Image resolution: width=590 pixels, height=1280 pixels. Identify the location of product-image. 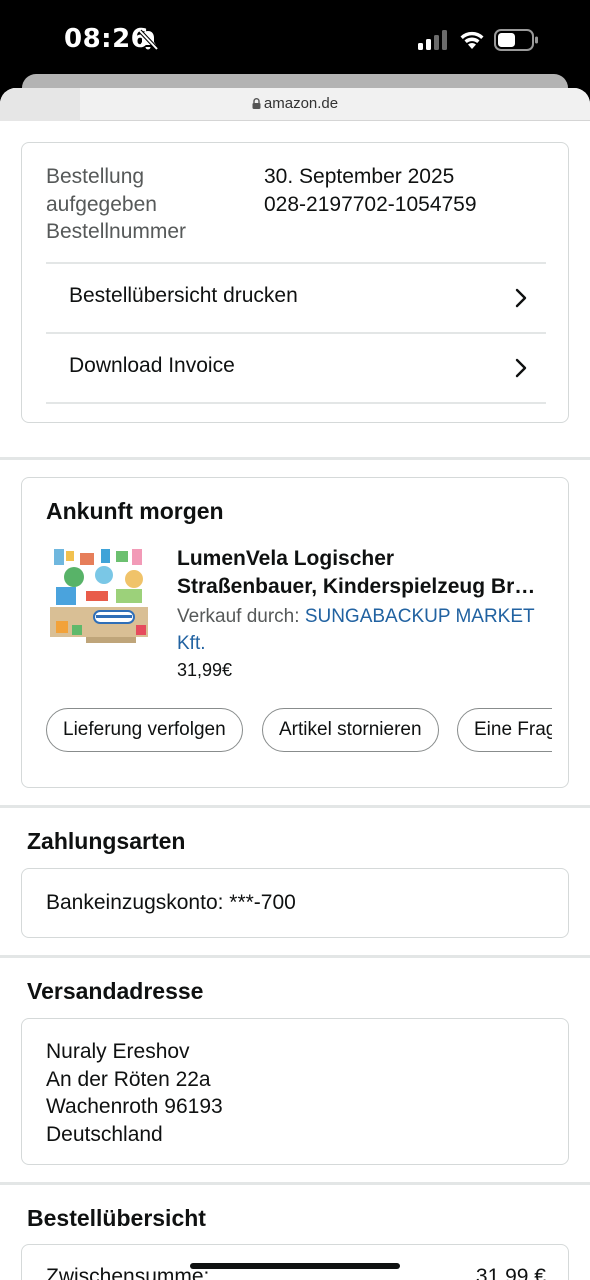
(99, 598).